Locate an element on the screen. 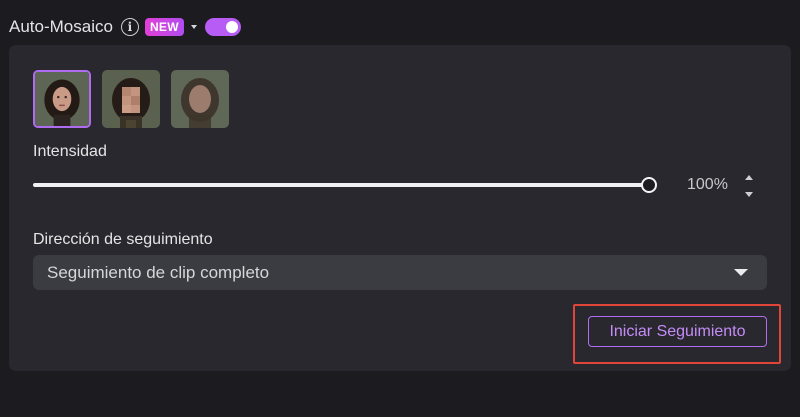  chevron-down-icon is located at coordinates (193, 27).